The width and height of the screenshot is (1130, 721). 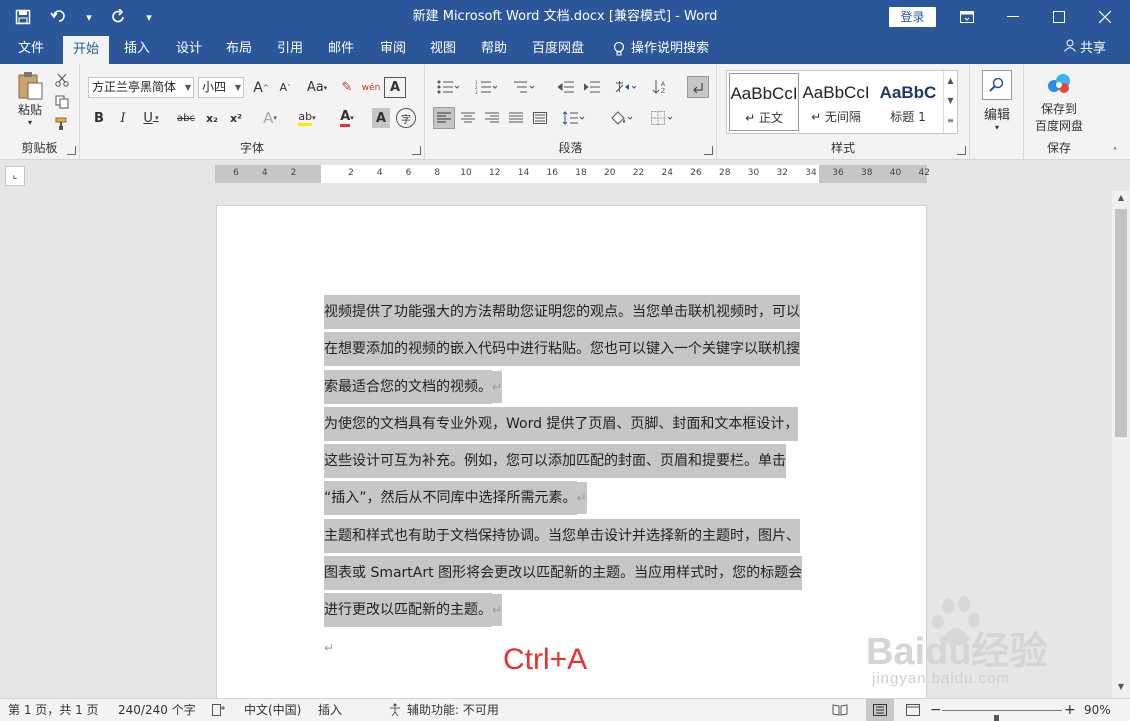 What do you see at coordinates (31, 49) in the screenshot?
I see `tab-file: 文件` at bounding box center [31, 49].